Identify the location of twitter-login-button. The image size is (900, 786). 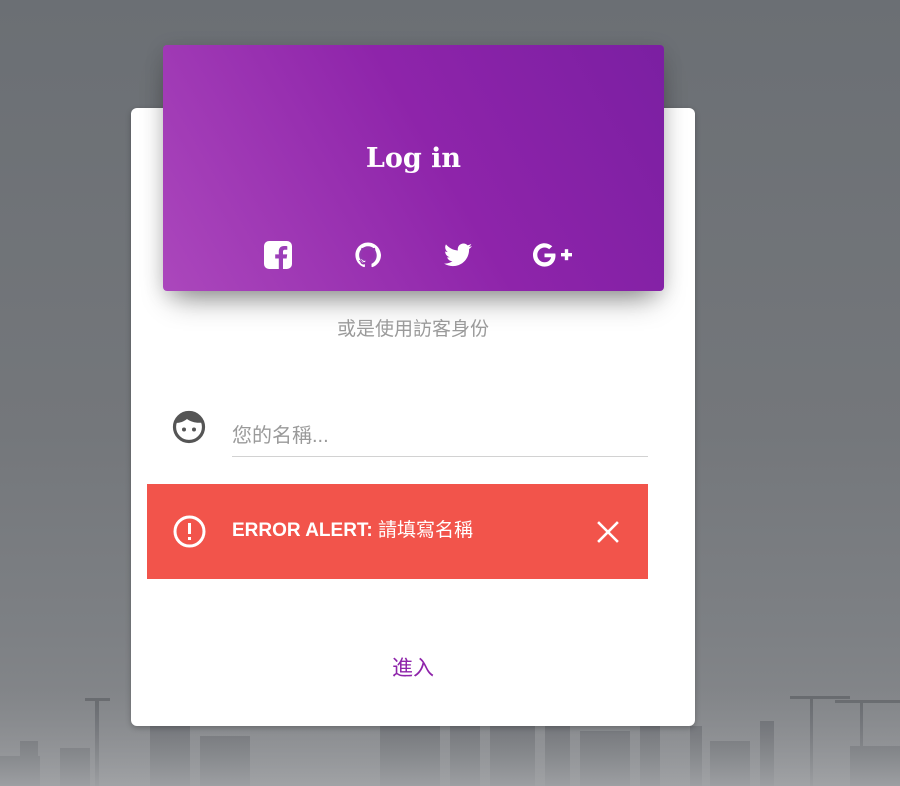
(458, 255).